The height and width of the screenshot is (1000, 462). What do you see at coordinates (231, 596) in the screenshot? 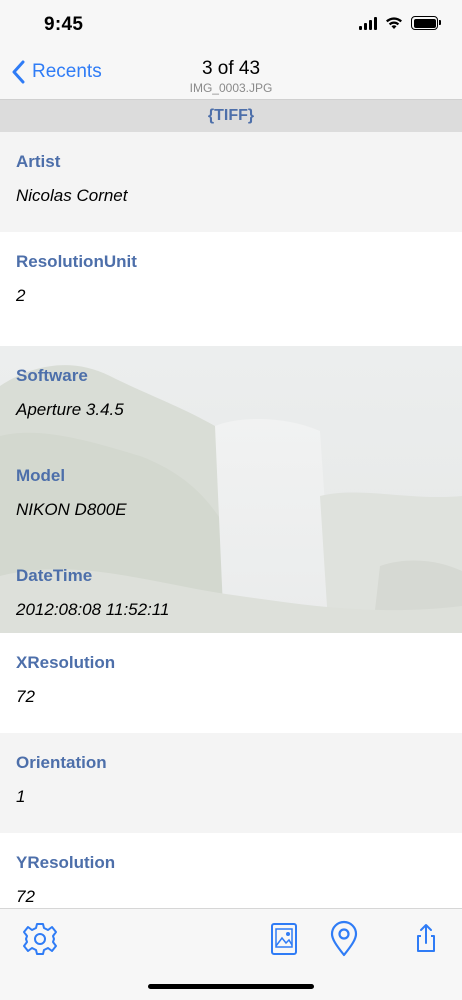
I see `list-item-datetime: DateTime 2012:08:08 11:52:11` at bounding box center [231, 596].